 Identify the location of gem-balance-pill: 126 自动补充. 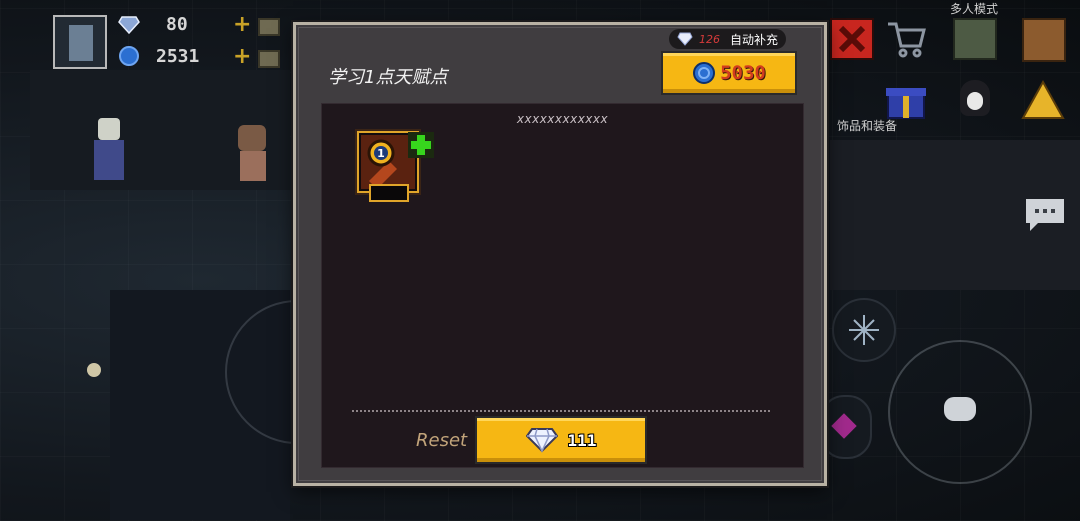
(728, 39).